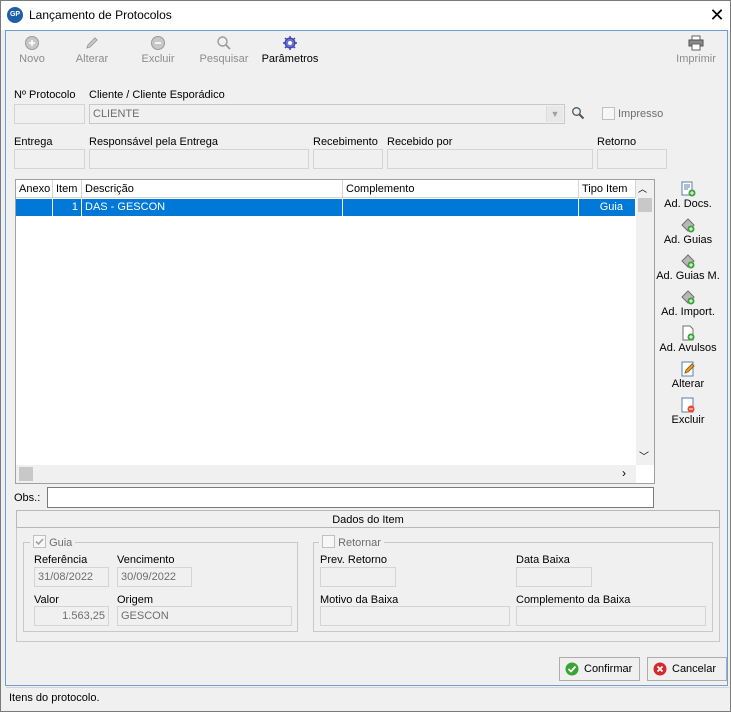 This screenshot has height=712, width=731. I want to click on retornar-checkbox, so click(328, 541).